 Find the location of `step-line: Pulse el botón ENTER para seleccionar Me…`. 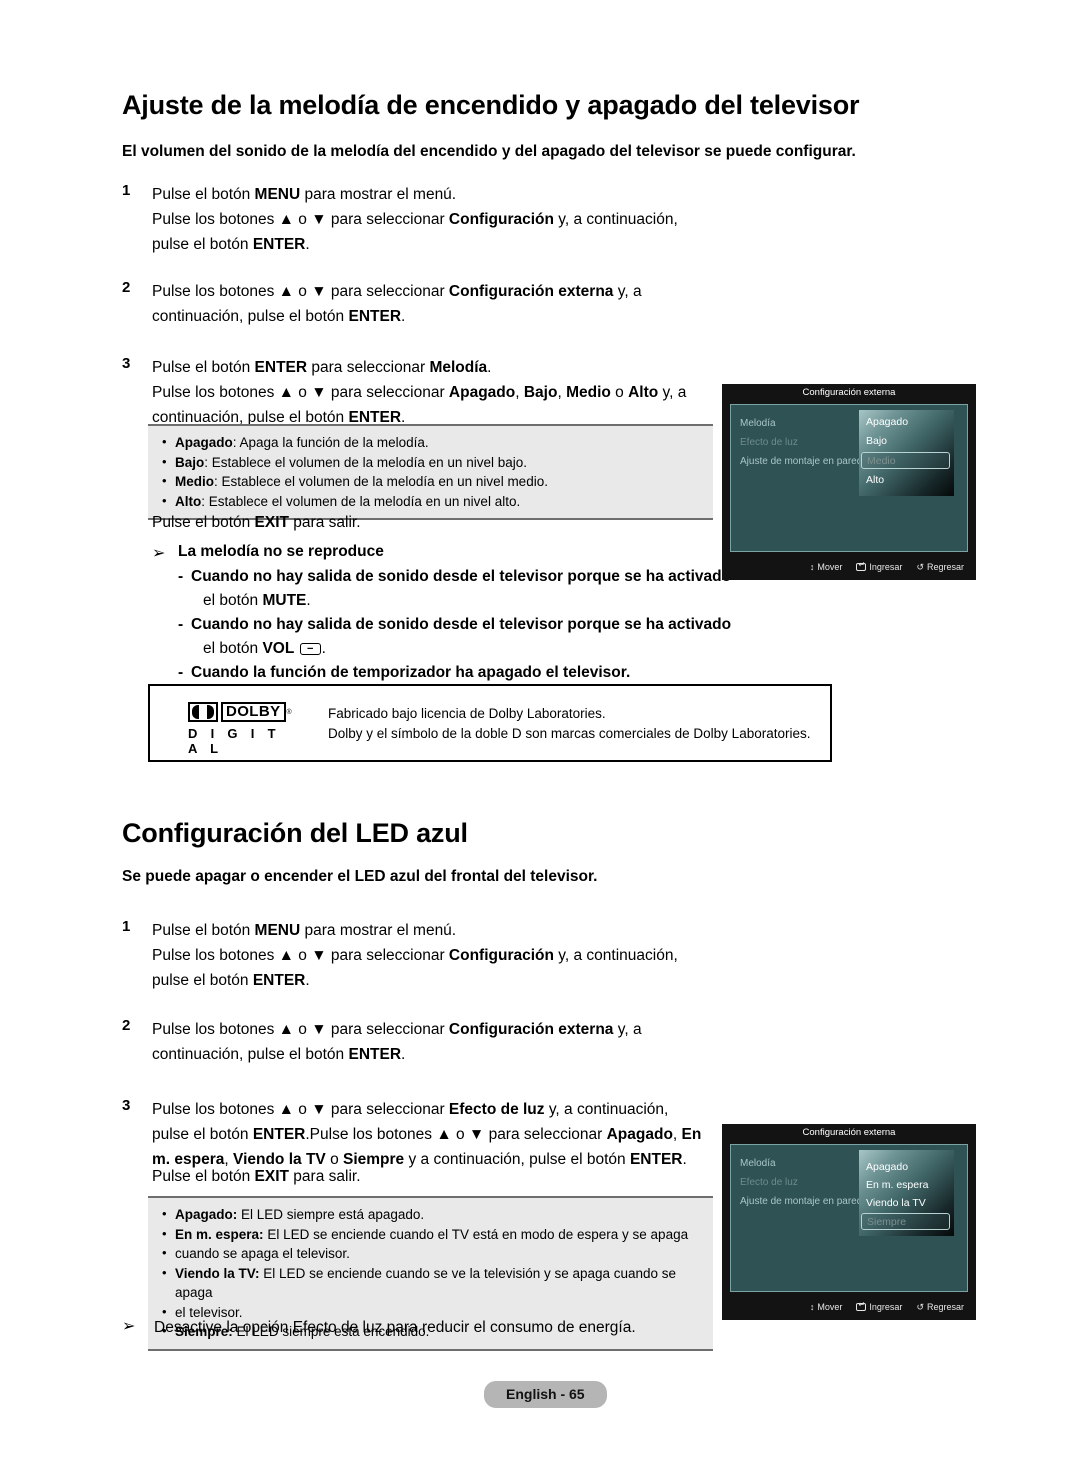

step-line: Pulse el botón ENTER para seleccionar Me… is located at coordinates (322, 367).